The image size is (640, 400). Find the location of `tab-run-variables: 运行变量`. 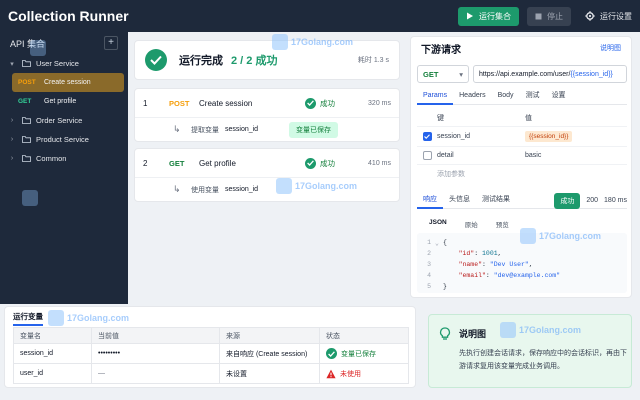

tab-run-variables: 运行变量 is located at coordinates (28, 318).